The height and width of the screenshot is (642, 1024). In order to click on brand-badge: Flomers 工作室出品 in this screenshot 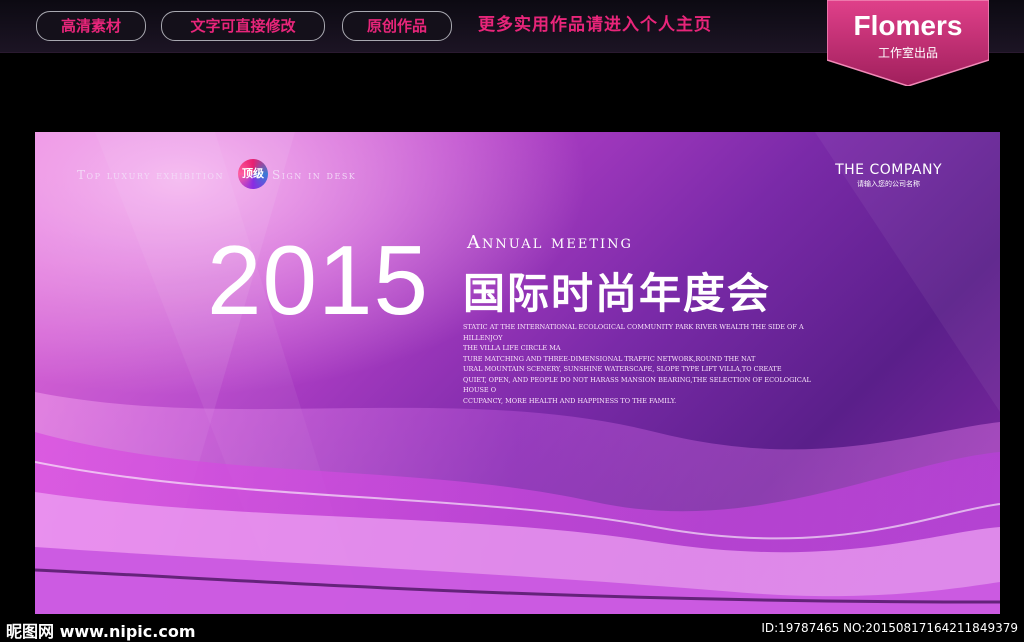, I will do `click(908, 43)`.